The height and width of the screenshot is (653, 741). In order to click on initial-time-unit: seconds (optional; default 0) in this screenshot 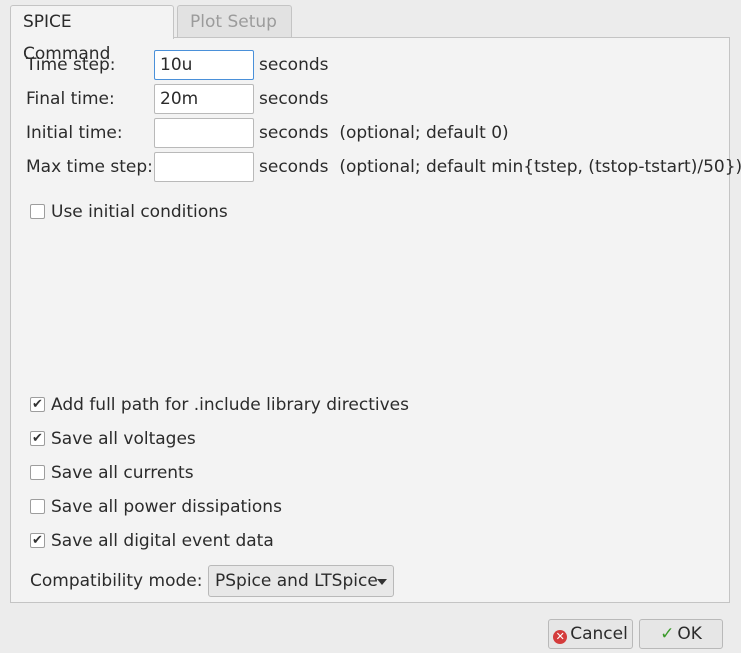, I will do `click(384, 133)`.